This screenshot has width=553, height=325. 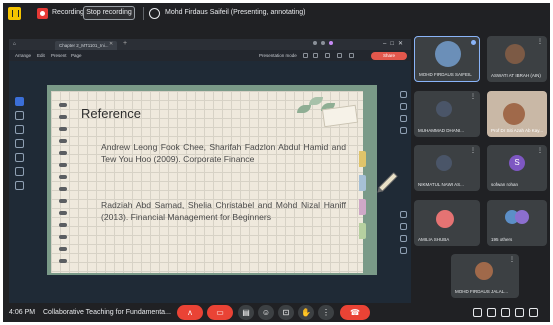 I want to click on more-vertical-icon: ⋮, so click(x=326, y=312).